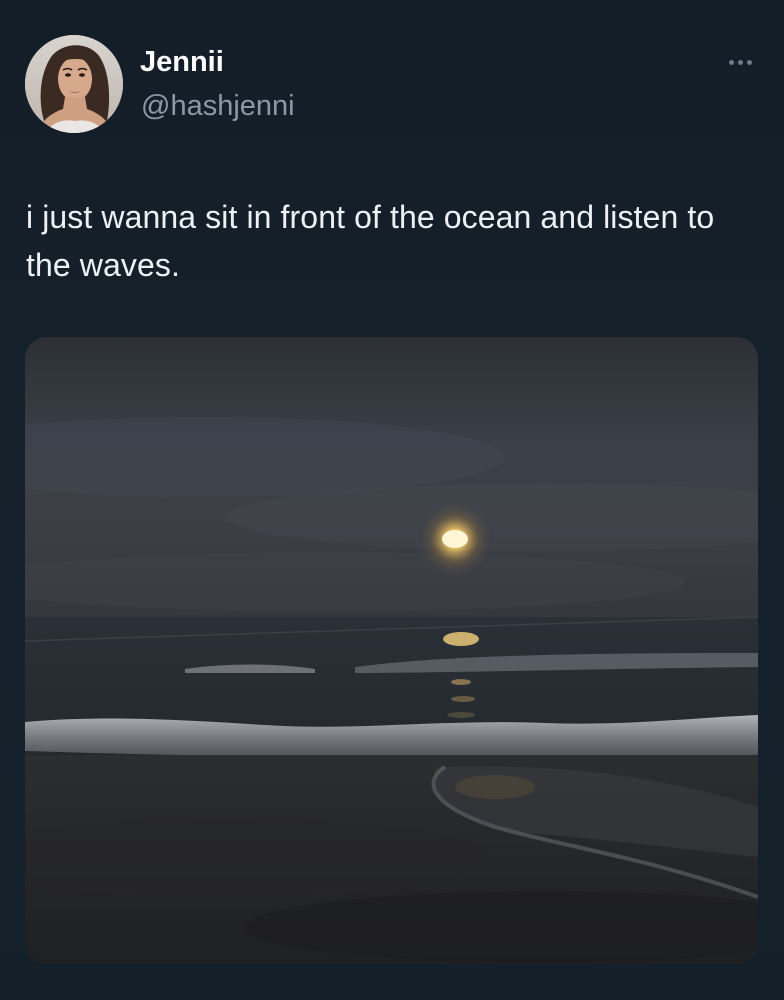 This screenshot has width=784, height=1000. I want to click on more-options-icon, so click(740, 62).